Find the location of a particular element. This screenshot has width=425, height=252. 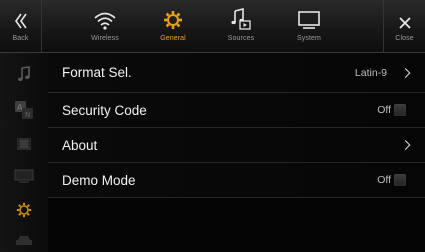

close-button: Close is located at coordinates (404, 26).